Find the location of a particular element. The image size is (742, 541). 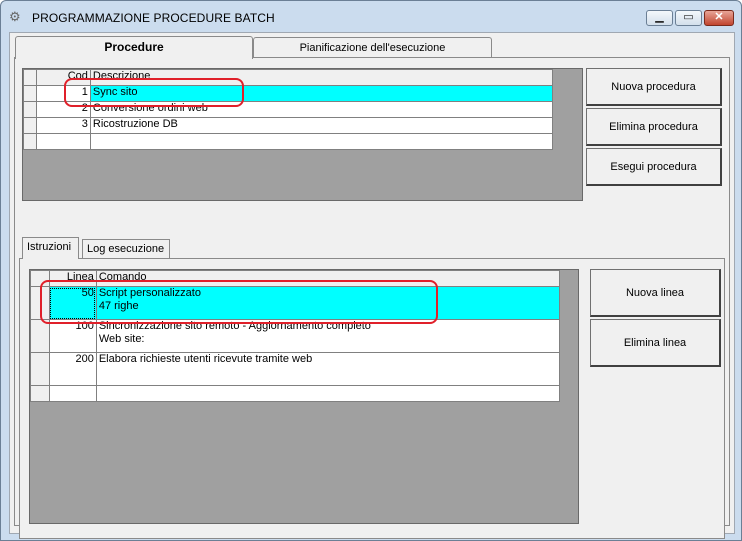

instruction-row: 50 Script personalizzato 47 righe is located at coordinates (295, 303).